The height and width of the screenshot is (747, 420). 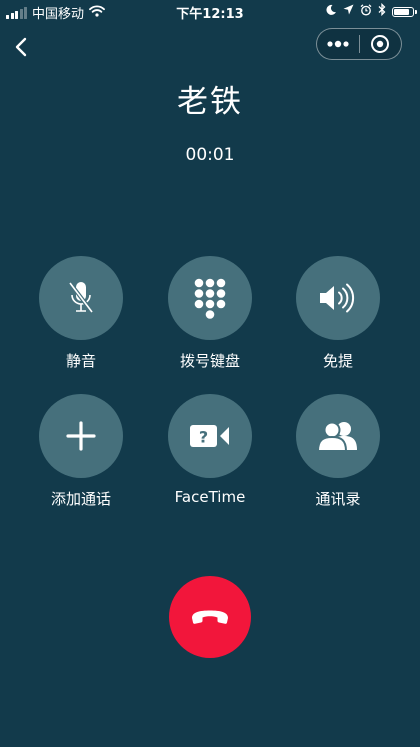 What do you see at coordinates (80, 499) in the screenshot?
I see `add-call-label: 添加通话` at bounding box center [80, 499].